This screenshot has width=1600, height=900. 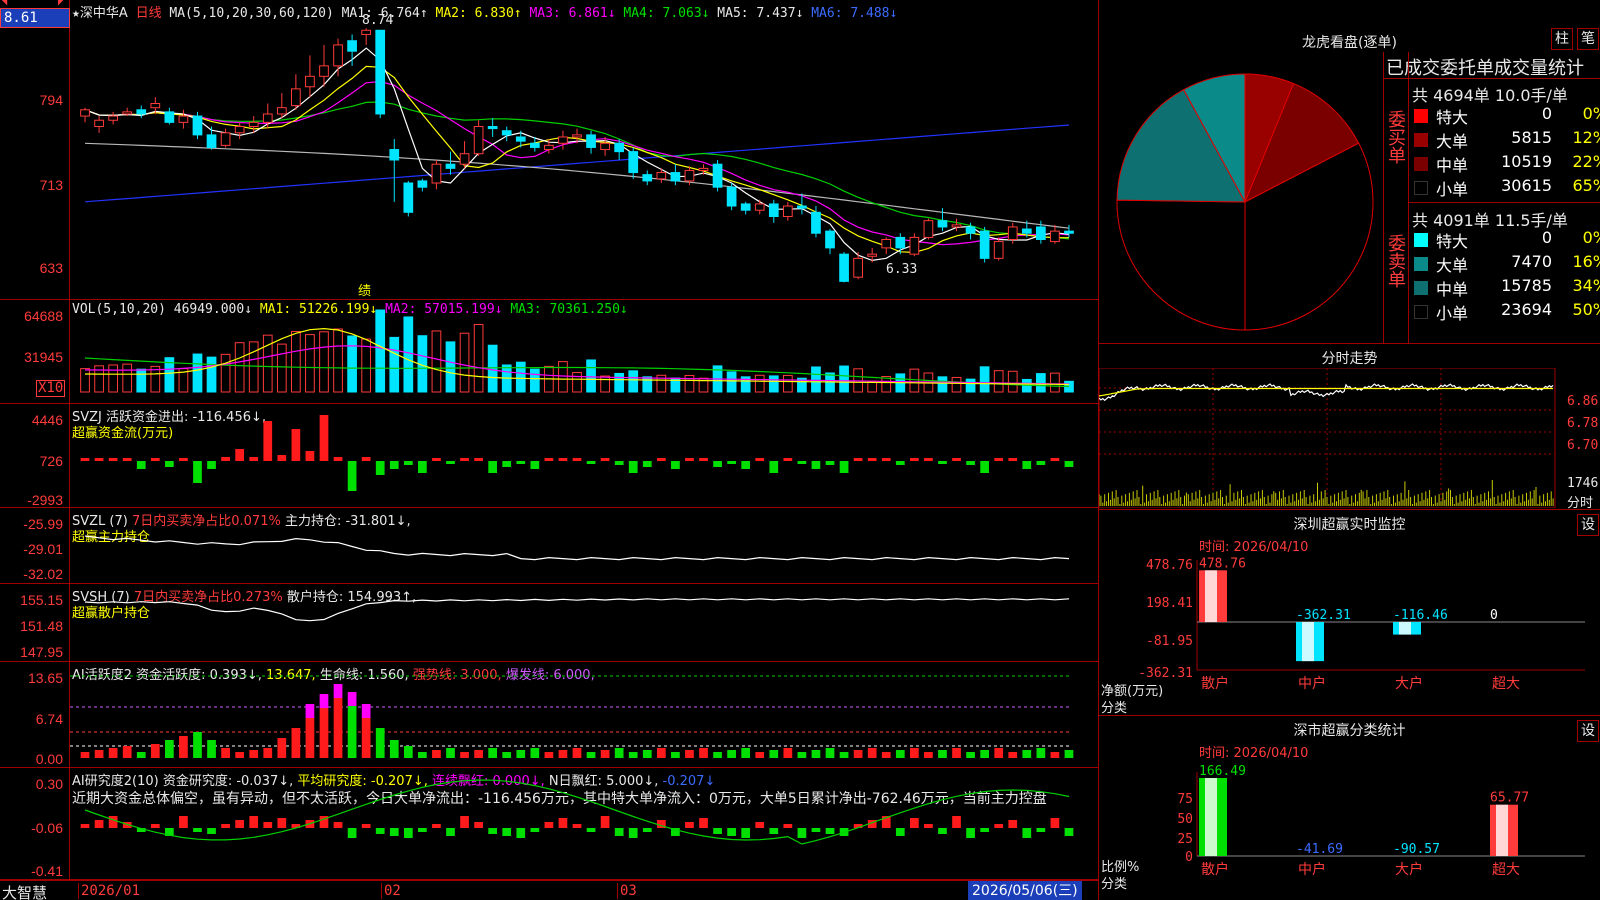 What do you see at coordinates (51, 388) in the screenshot?
I see `vol-unit: X10` at bounding box center [51, 388].